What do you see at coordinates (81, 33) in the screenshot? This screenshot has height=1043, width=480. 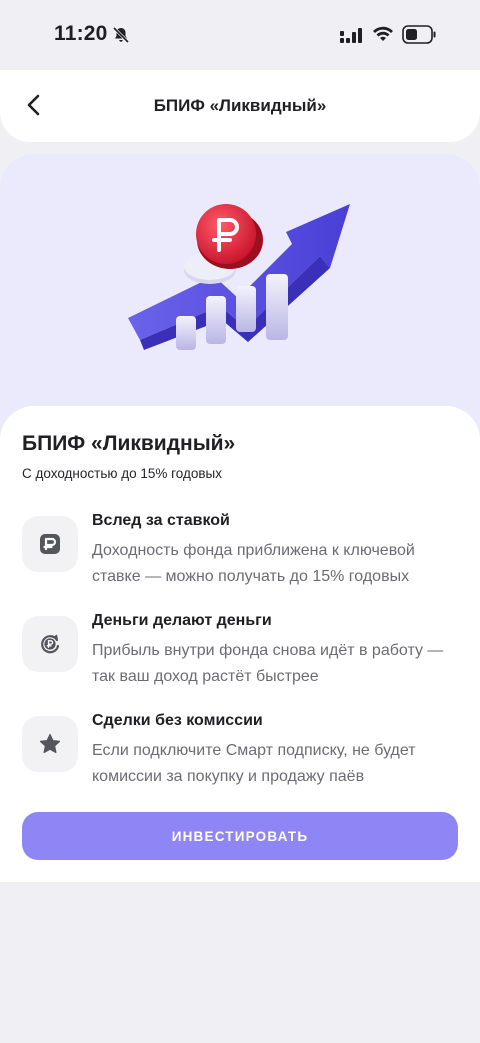 I see `status-time: 11:20` at bounding box center [81, 33].